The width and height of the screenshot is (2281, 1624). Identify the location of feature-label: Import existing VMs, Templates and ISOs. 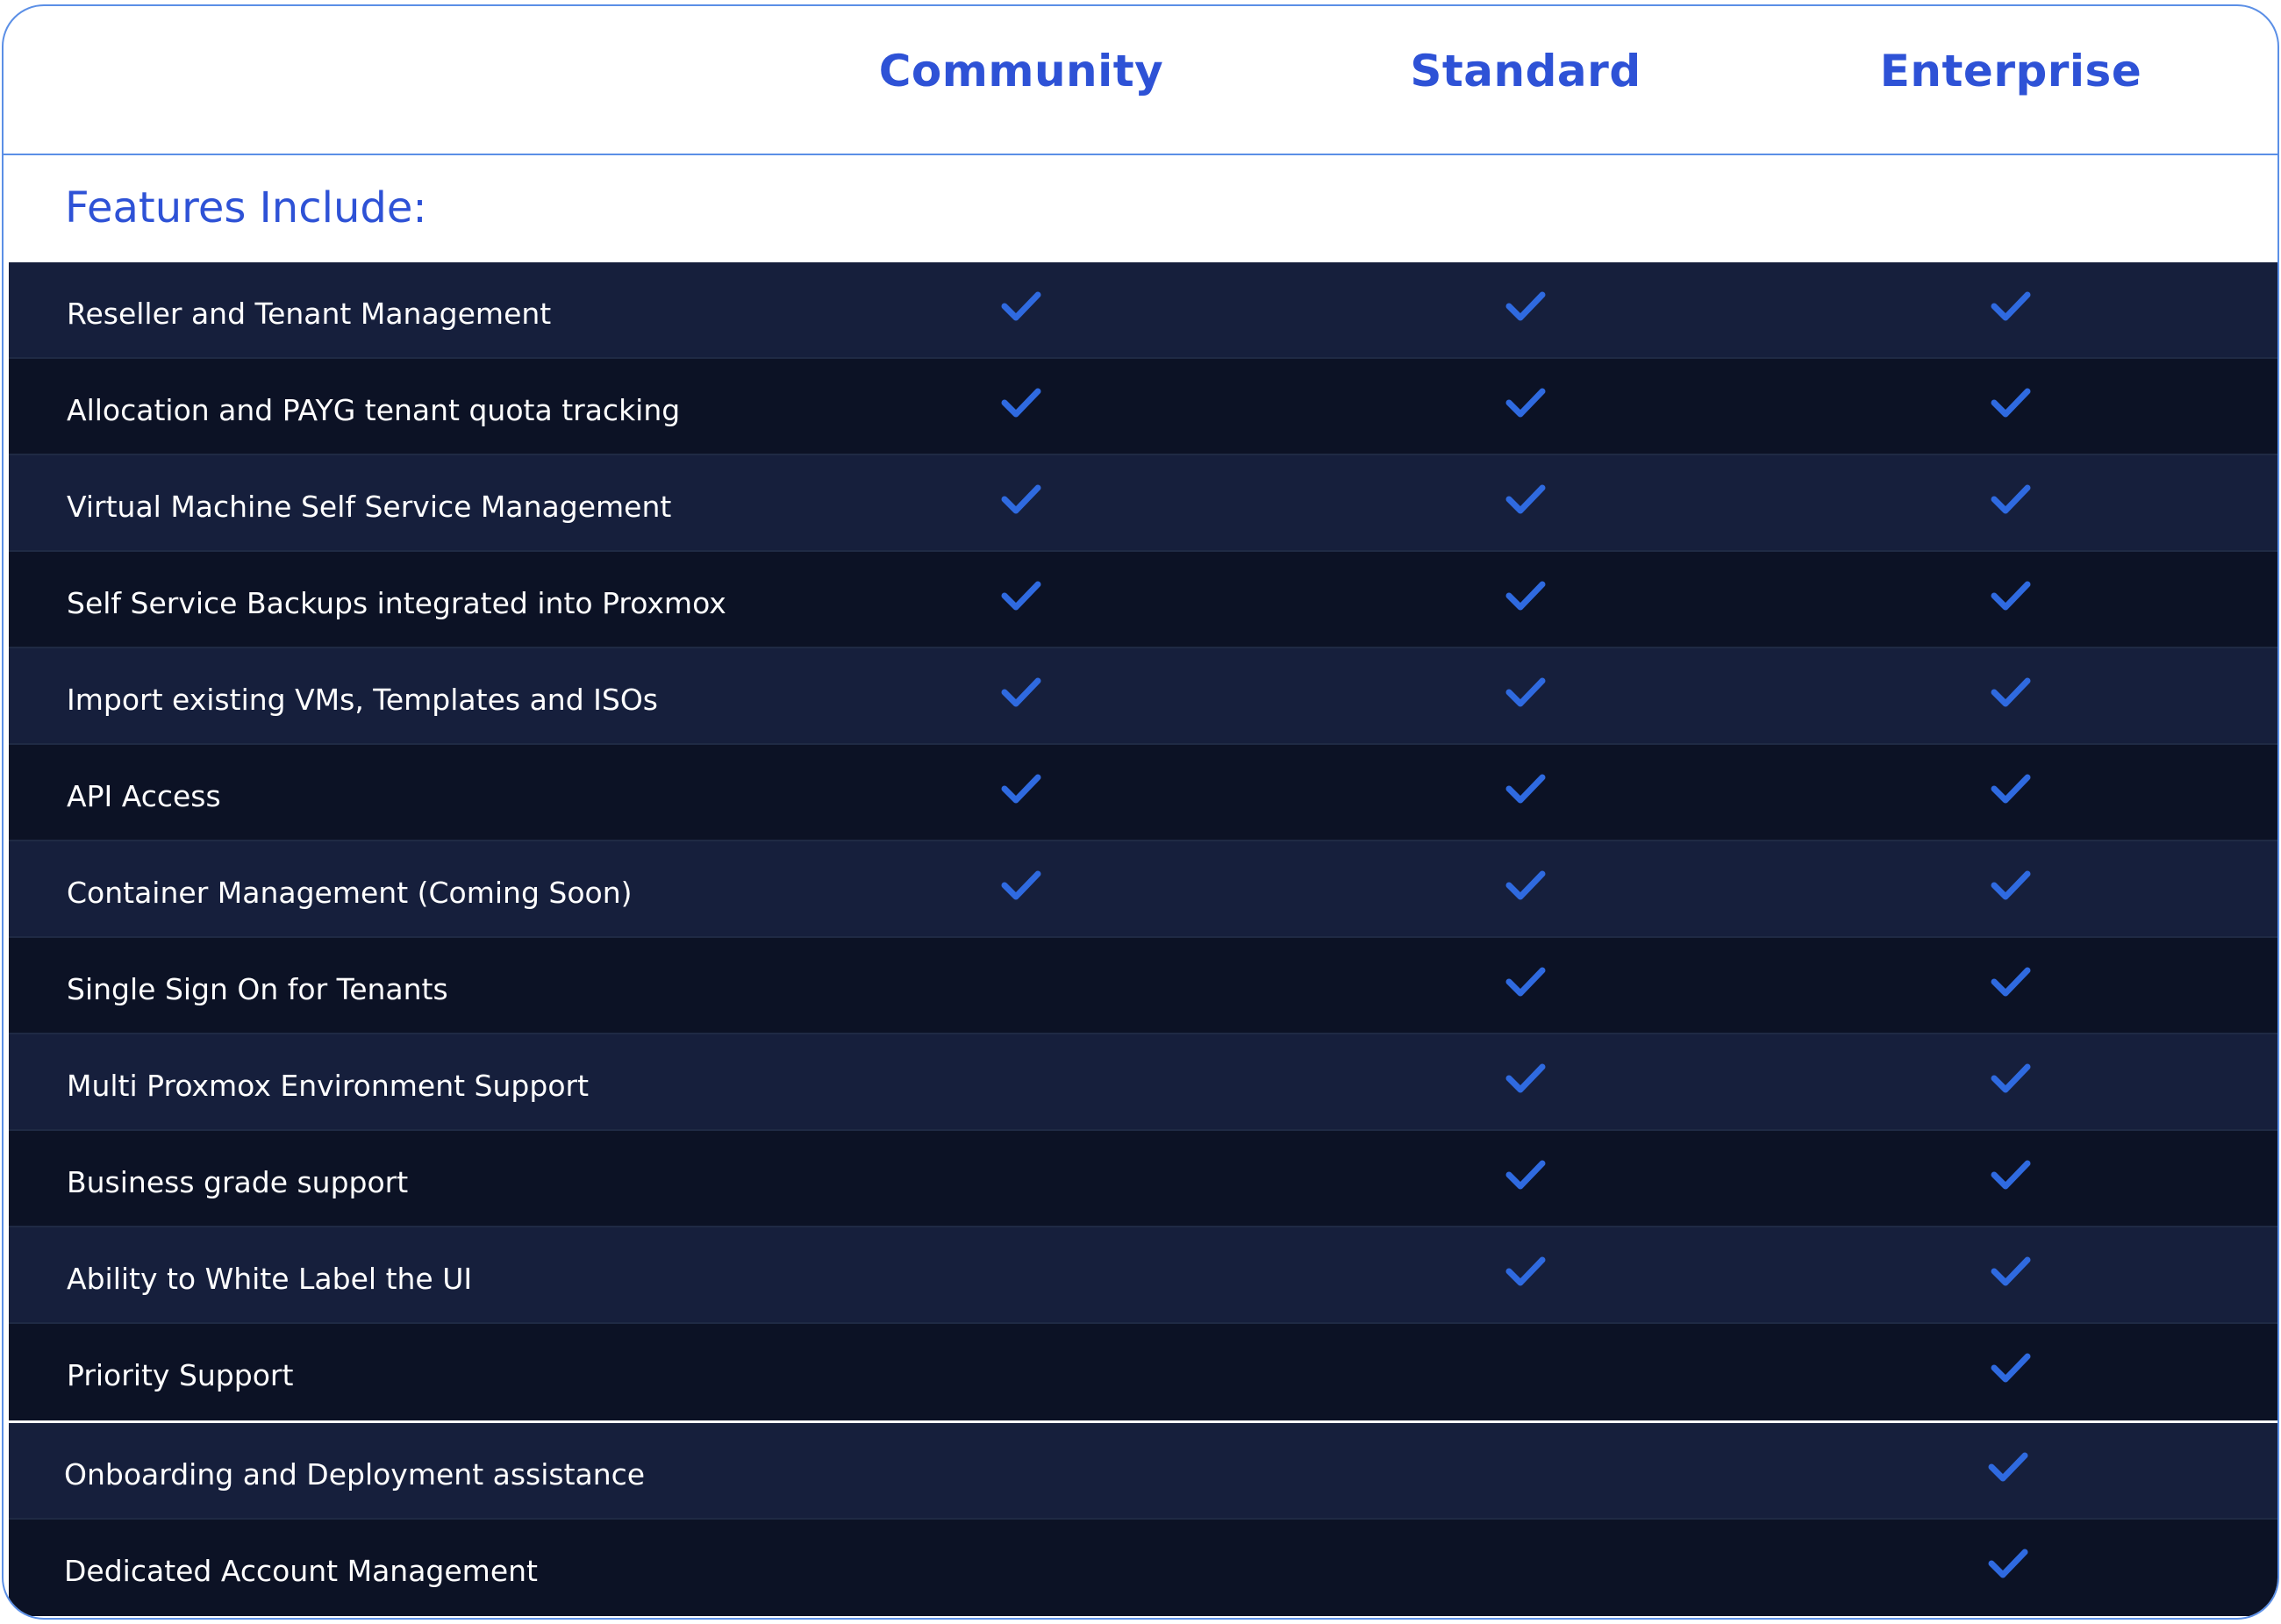
(362, 700).